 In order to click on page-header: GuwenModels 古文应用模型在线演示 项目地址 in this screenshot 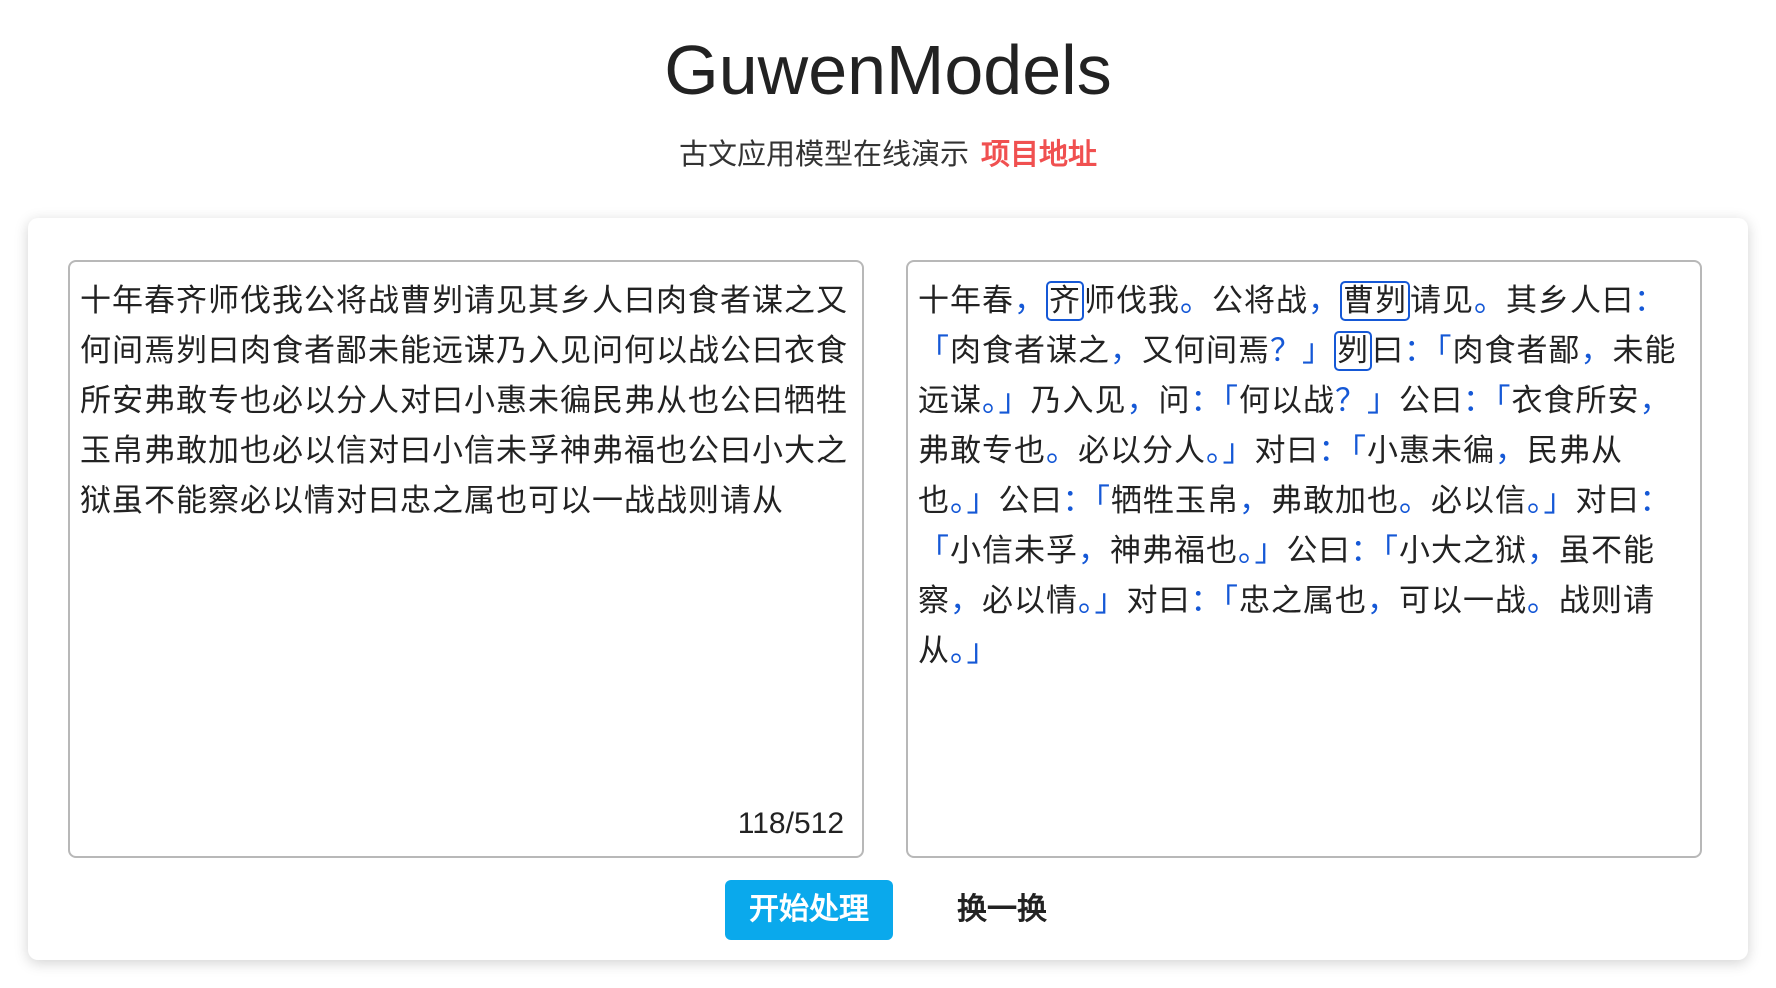, I will do `click(888, 102)`.